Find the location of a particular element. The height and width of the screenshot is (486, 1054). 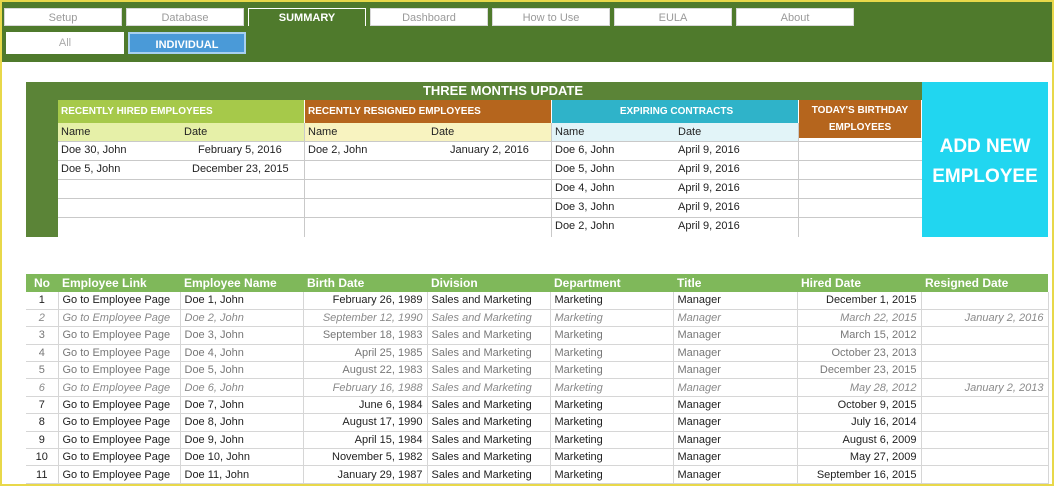

hired-date: December 1, 2015 is located at coordinates (859, 301).